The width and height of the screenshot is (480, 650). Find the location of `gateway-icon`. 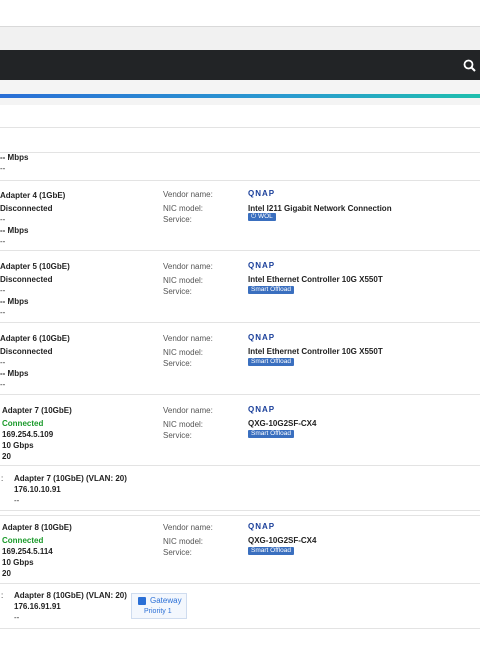

gateway-icon is located at coordinates (142, 601).